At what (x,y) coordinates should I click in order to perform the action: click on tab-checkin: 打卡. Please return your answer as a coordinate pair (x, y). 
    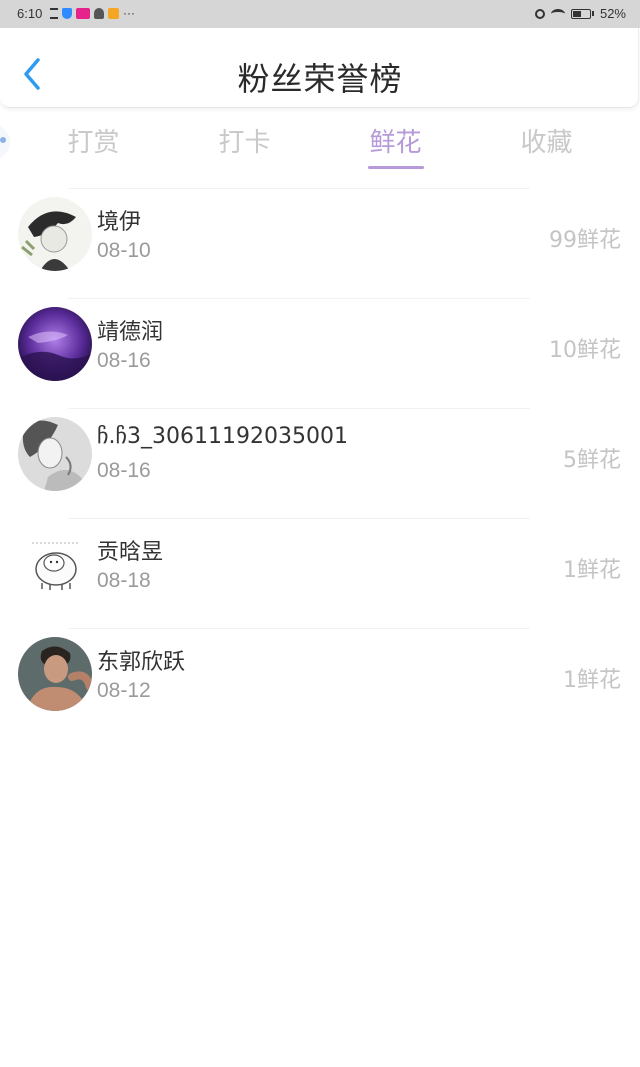
    Looking at the image, I should click on (244, 143).